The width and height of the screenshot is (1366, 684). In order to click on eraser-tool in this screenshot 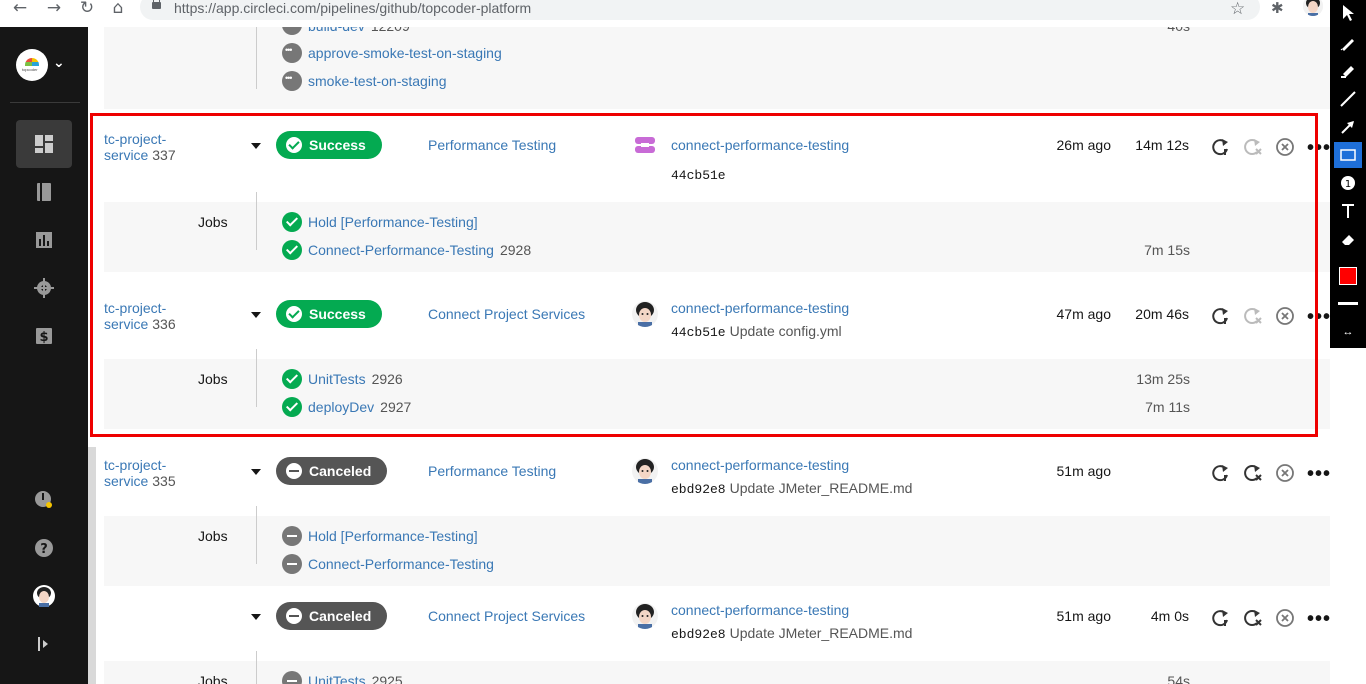, I will do `click(1348, 239)`.